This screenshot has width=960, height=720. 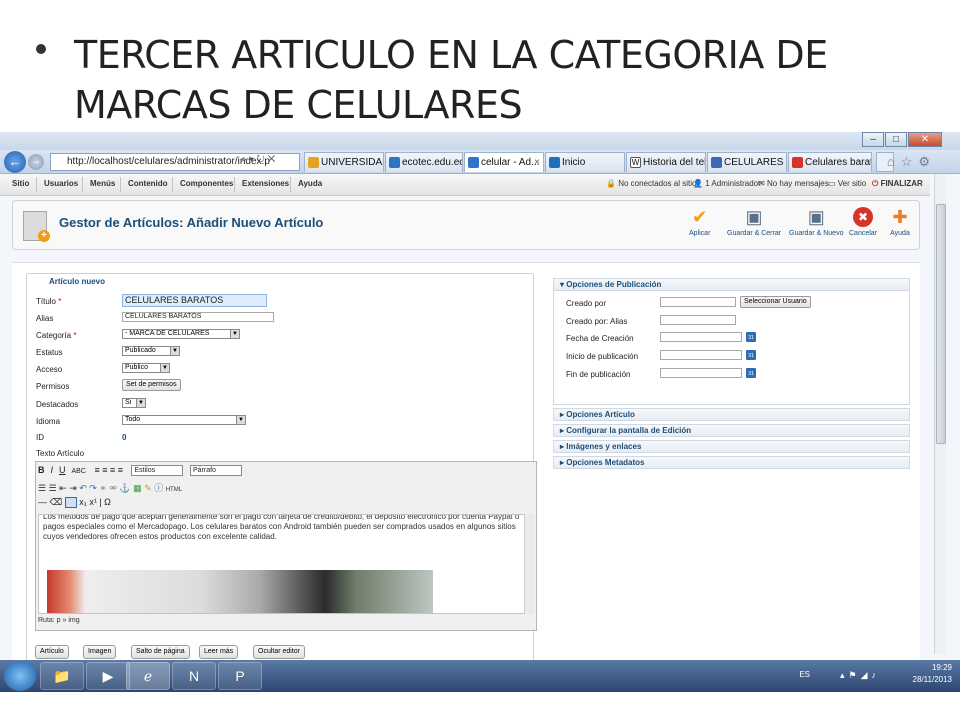 I want to click on editor-scrollbar, so click(x=529, y=564).